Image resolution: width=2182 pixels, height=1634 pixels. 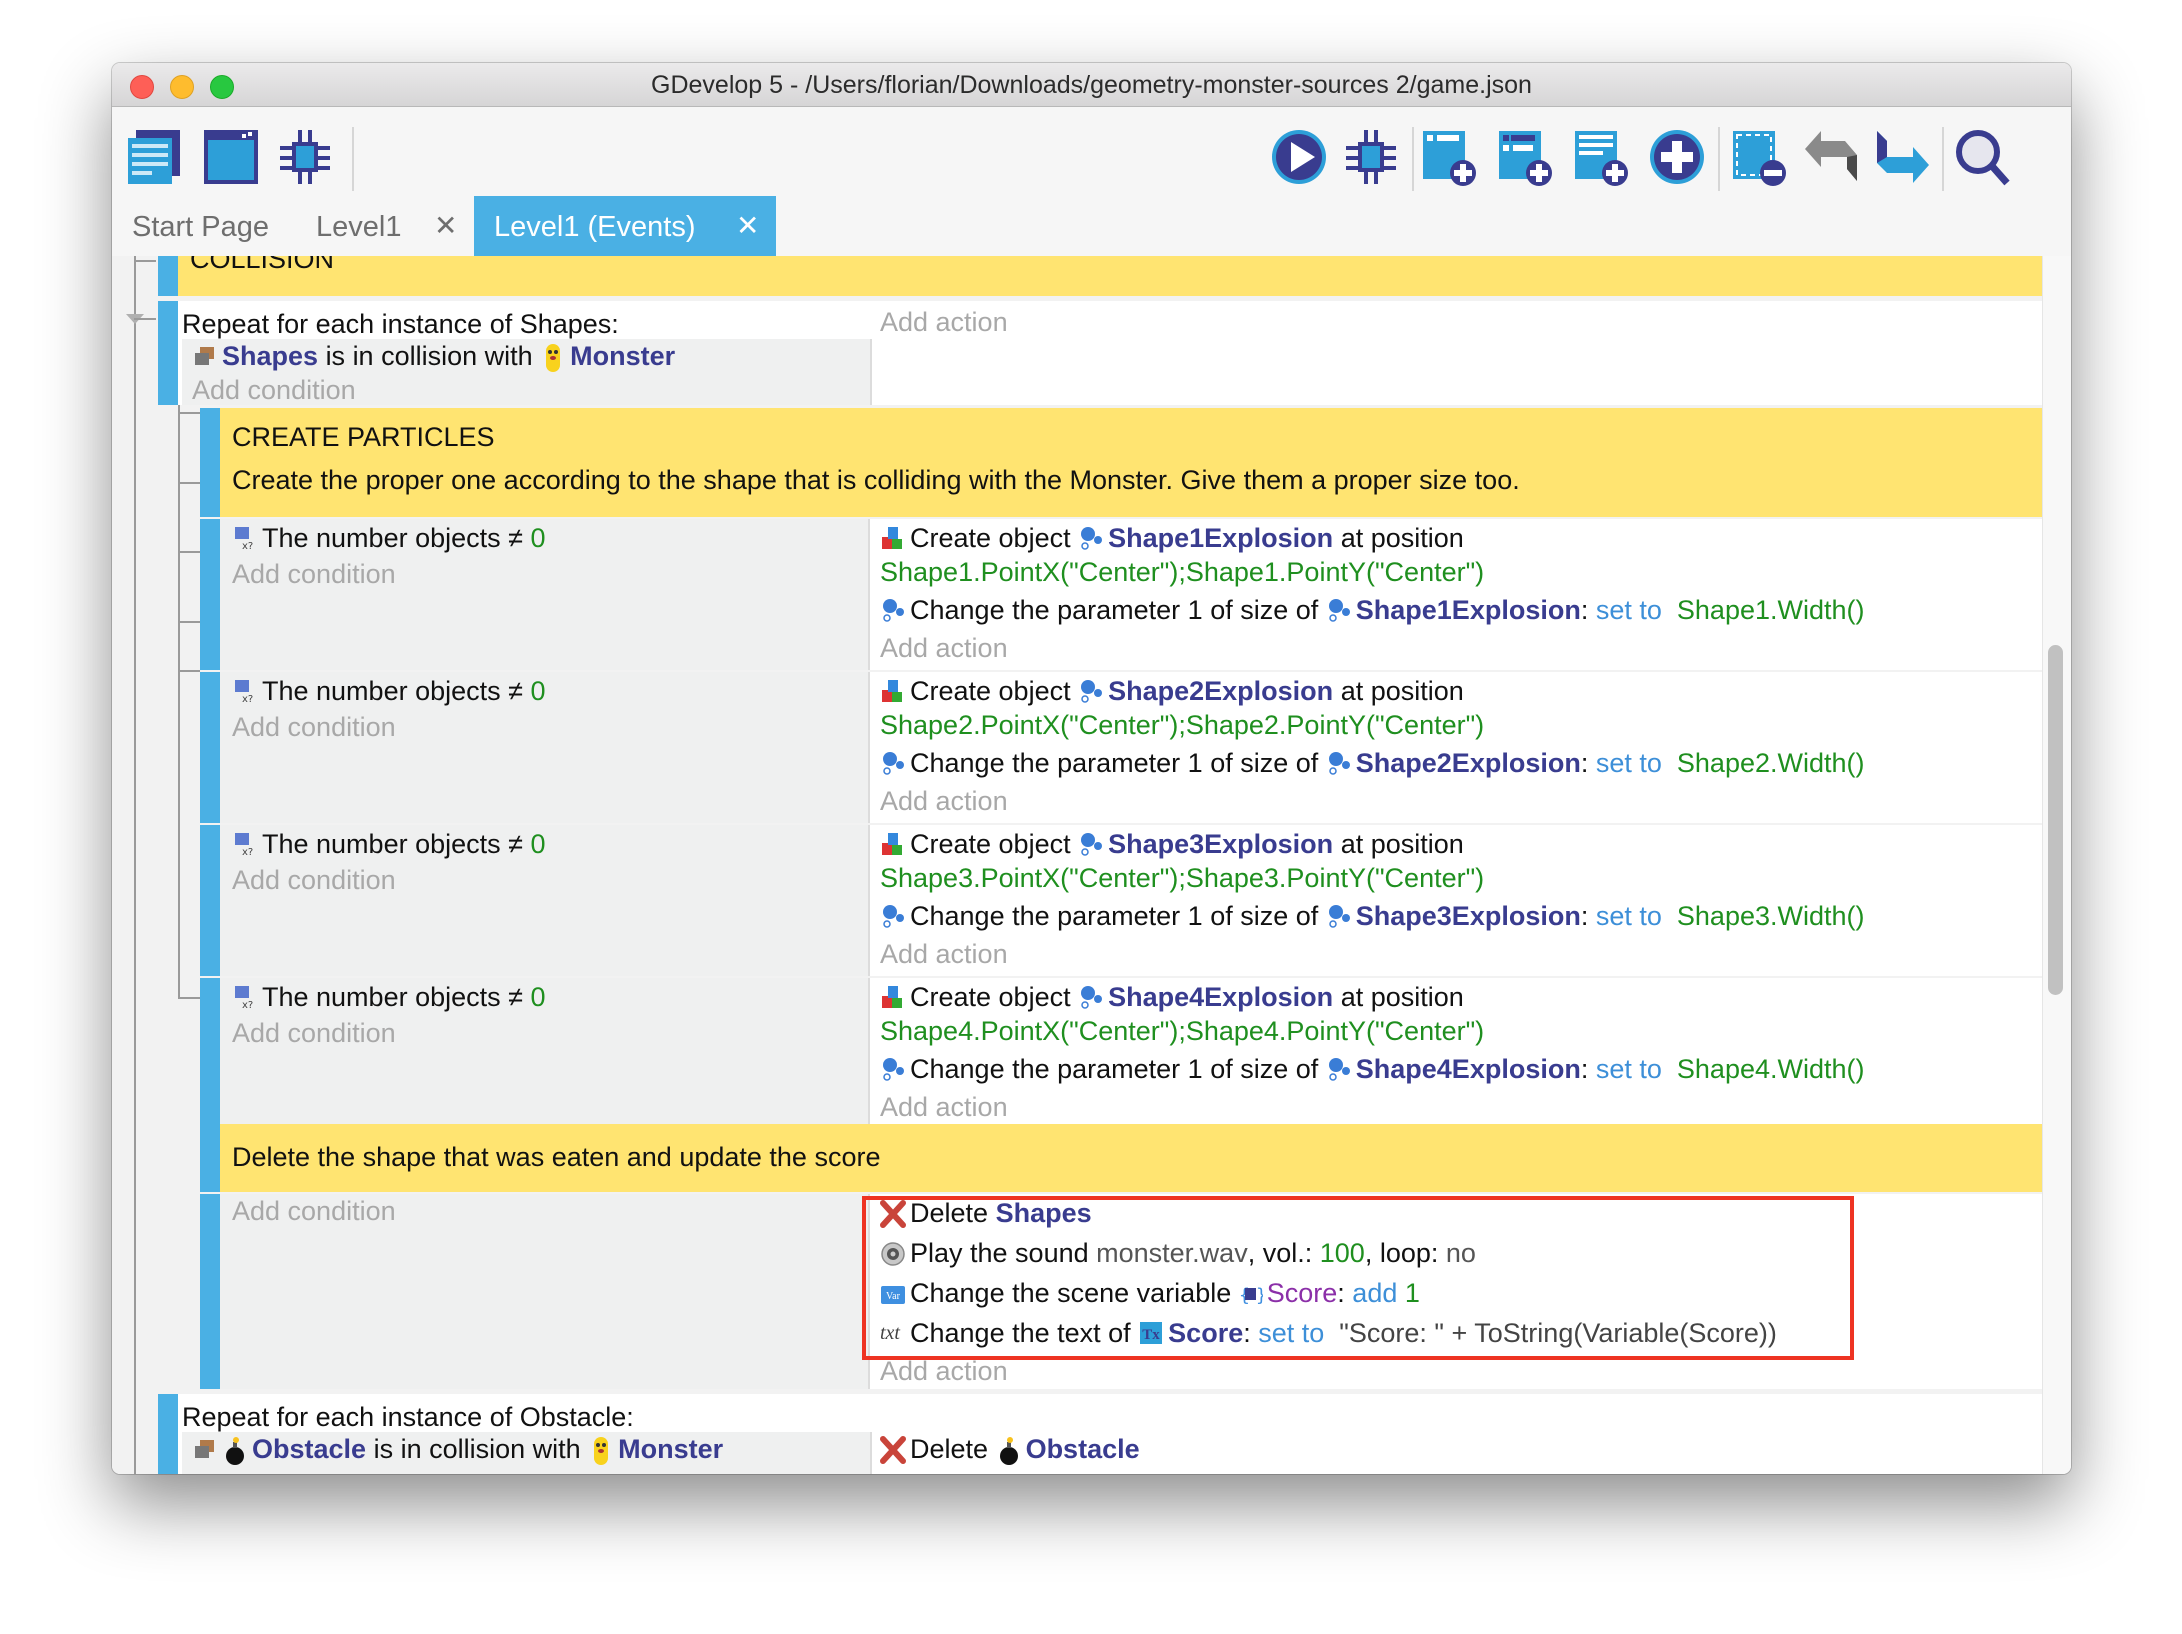 What do you see at coordinates (381, 538) in the screenshot?
I see `condition-text: The number objects` at bounding box center [381, 538].